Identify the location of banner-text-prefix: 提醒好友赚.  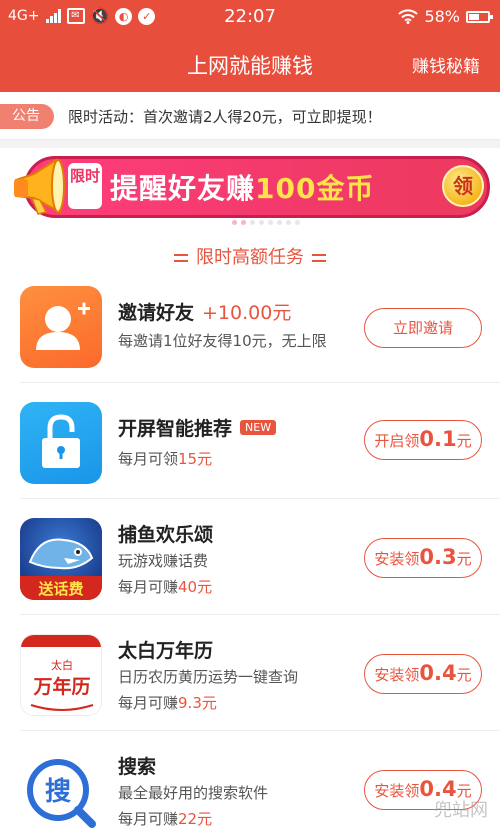
(183, 188).